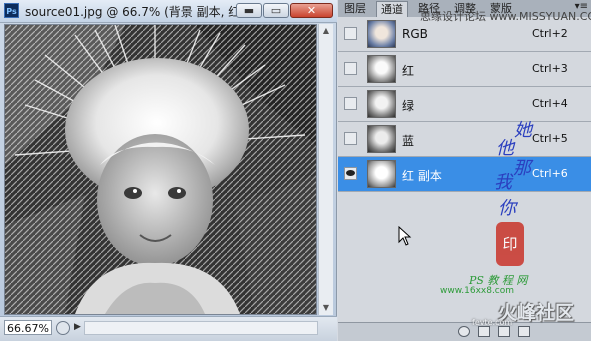  What do you see at coordinates (408, 141) in the screenshot?
I see `channel-name: 蓝` at bounding box center [408, 141].